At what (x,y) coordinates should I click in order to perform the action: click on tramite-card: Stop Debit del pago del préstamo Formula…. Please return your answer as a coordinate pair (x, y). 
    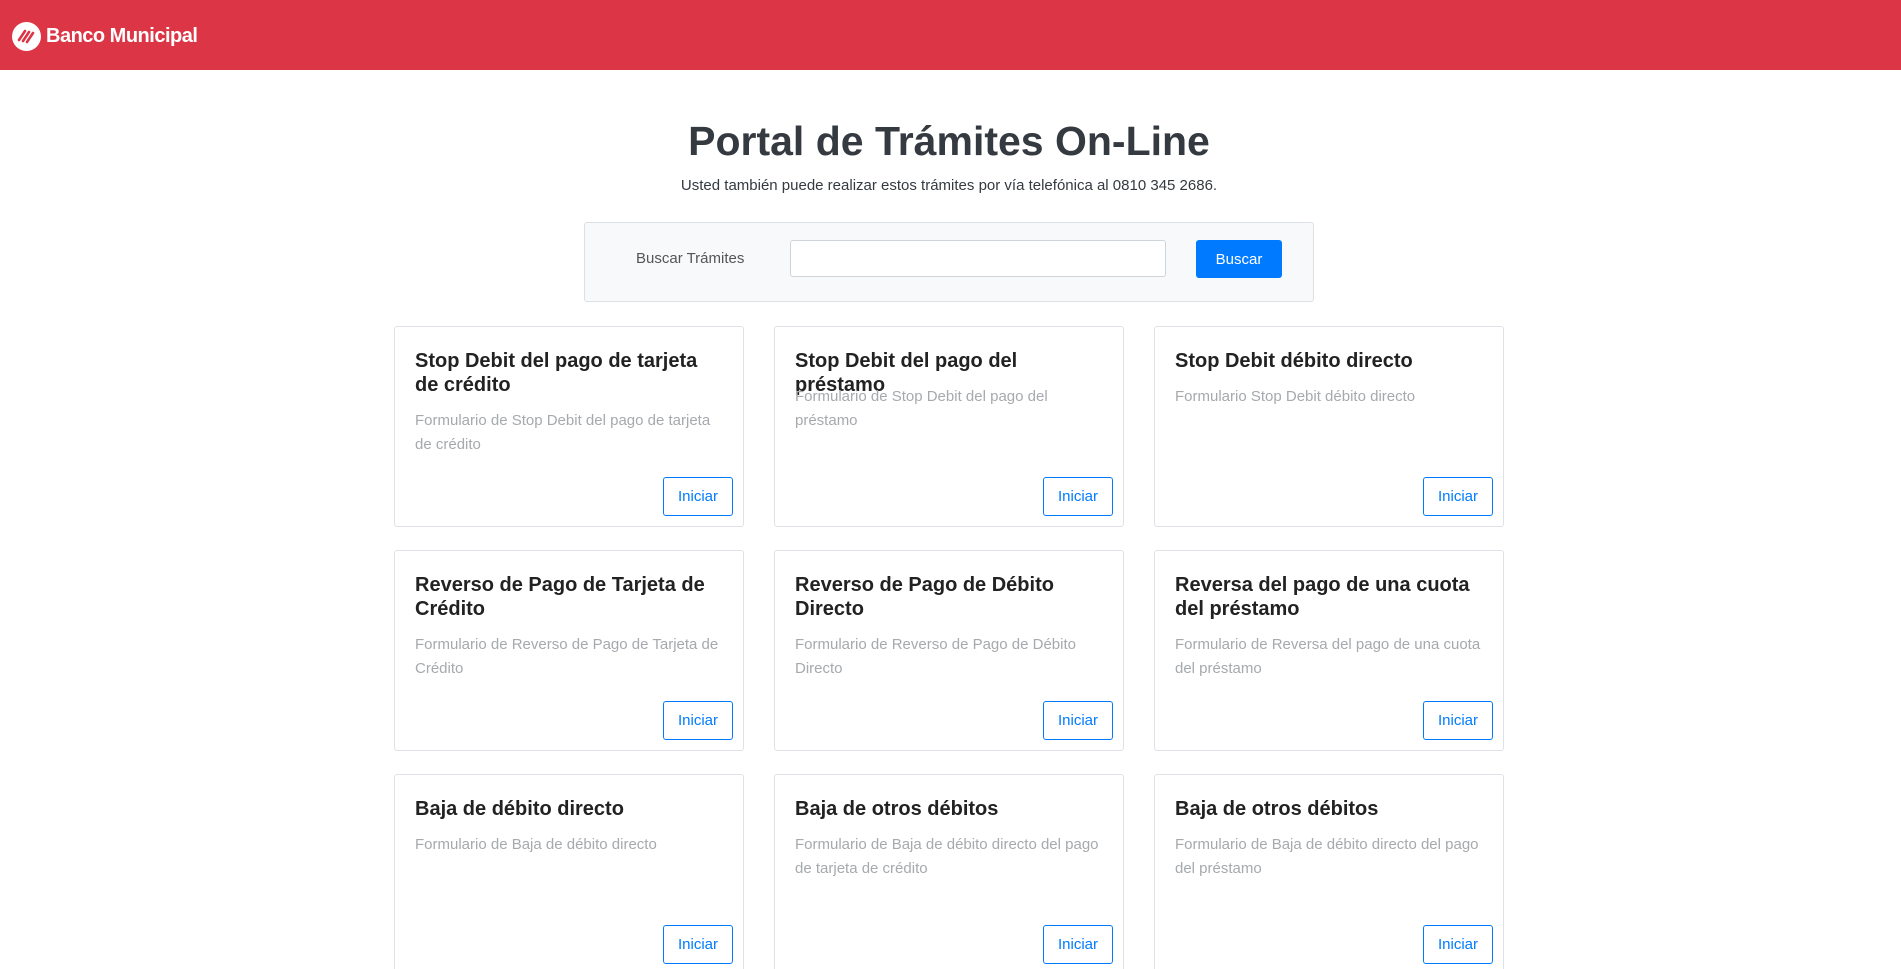
    Looking at the image, I should click on (949, 426).